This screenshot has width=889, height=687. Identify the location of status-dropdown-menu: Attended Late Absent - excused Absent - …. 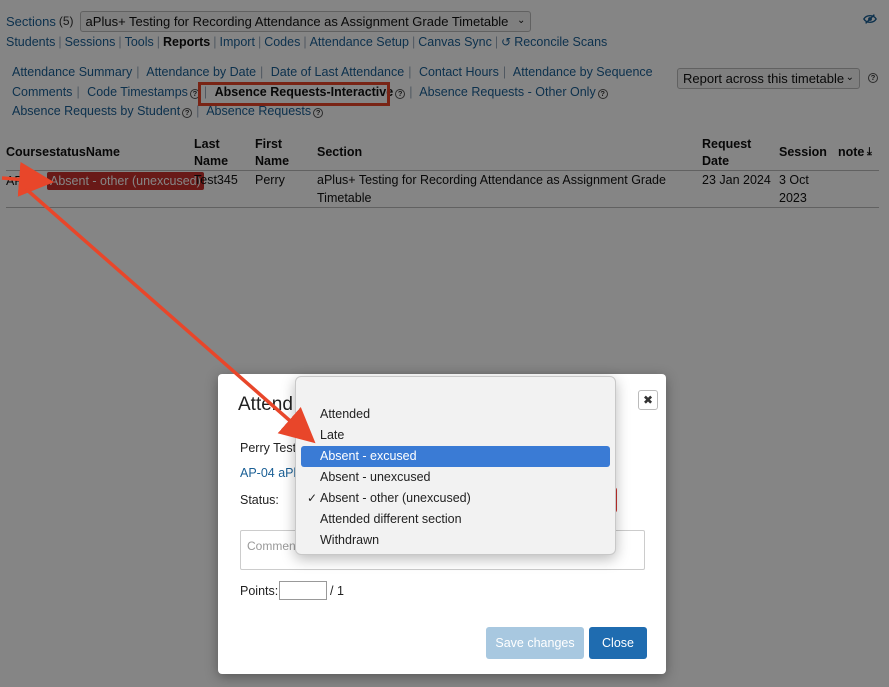
(455, 465).